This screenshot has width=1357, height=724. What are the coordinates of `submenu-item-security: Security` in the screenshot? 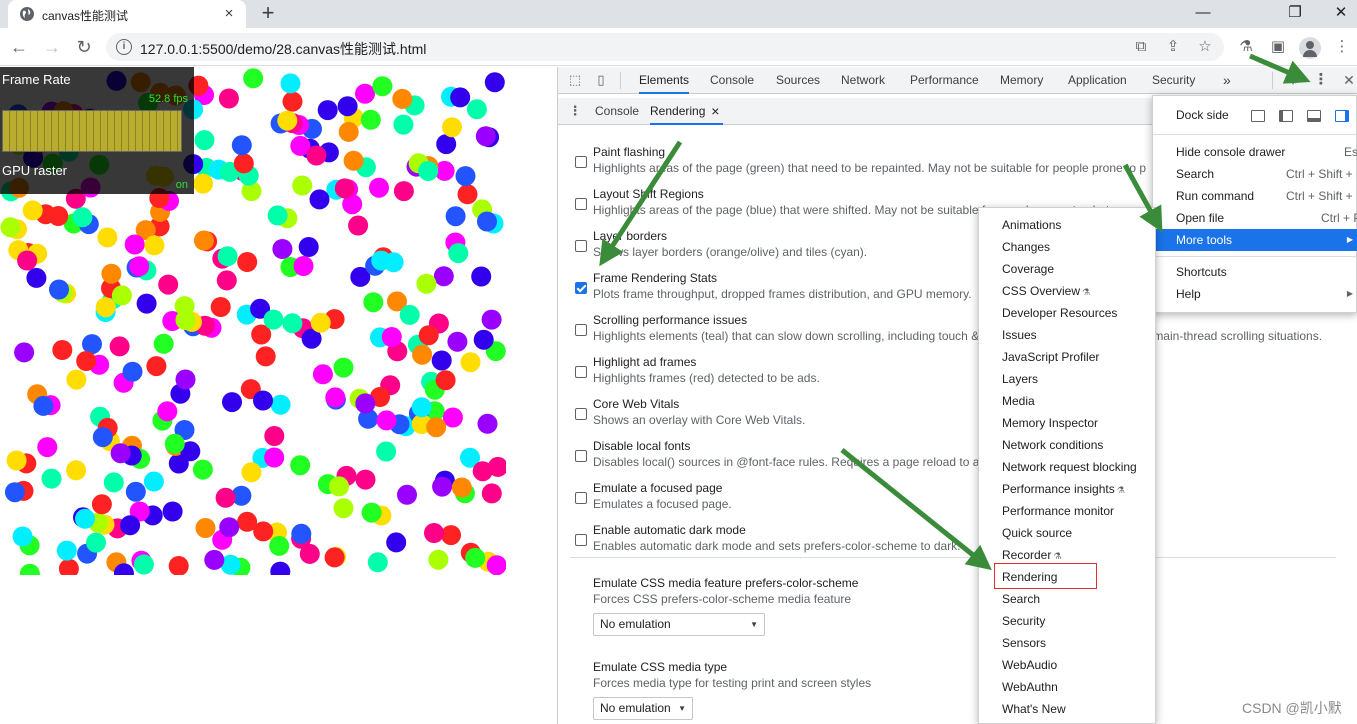 It's located at (1068, 621).